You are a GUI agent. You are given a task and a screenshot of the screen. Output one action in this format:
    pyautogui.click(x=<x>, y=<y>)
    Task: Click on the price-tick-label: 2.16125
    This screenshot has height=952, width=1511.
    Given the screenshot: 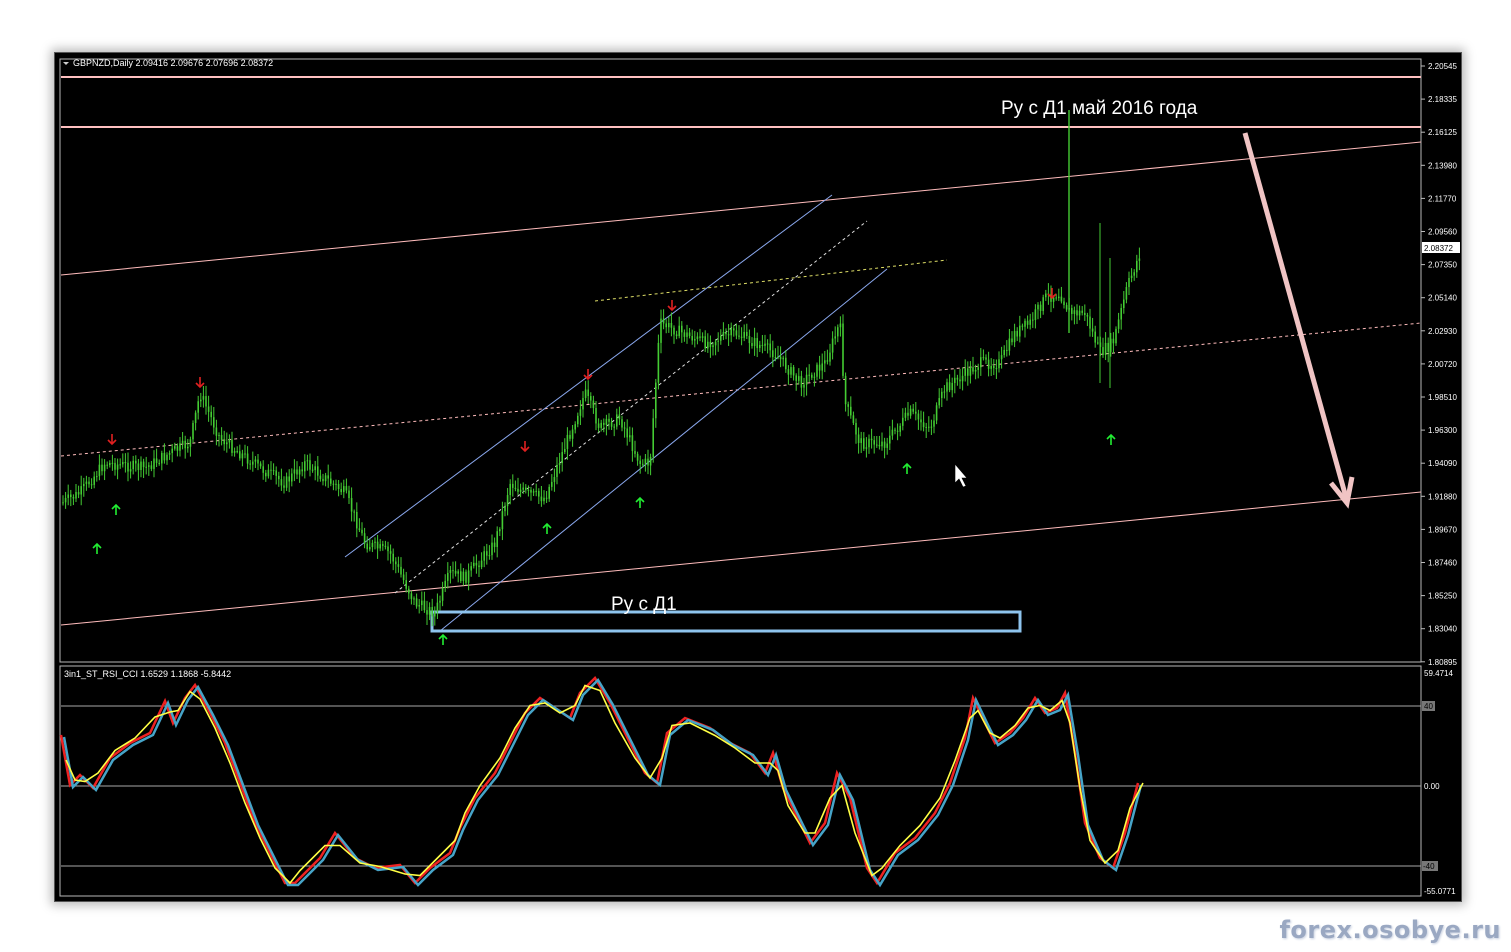 What is the action you would take?
    pyautogui.click(x=1442, y=132)
    